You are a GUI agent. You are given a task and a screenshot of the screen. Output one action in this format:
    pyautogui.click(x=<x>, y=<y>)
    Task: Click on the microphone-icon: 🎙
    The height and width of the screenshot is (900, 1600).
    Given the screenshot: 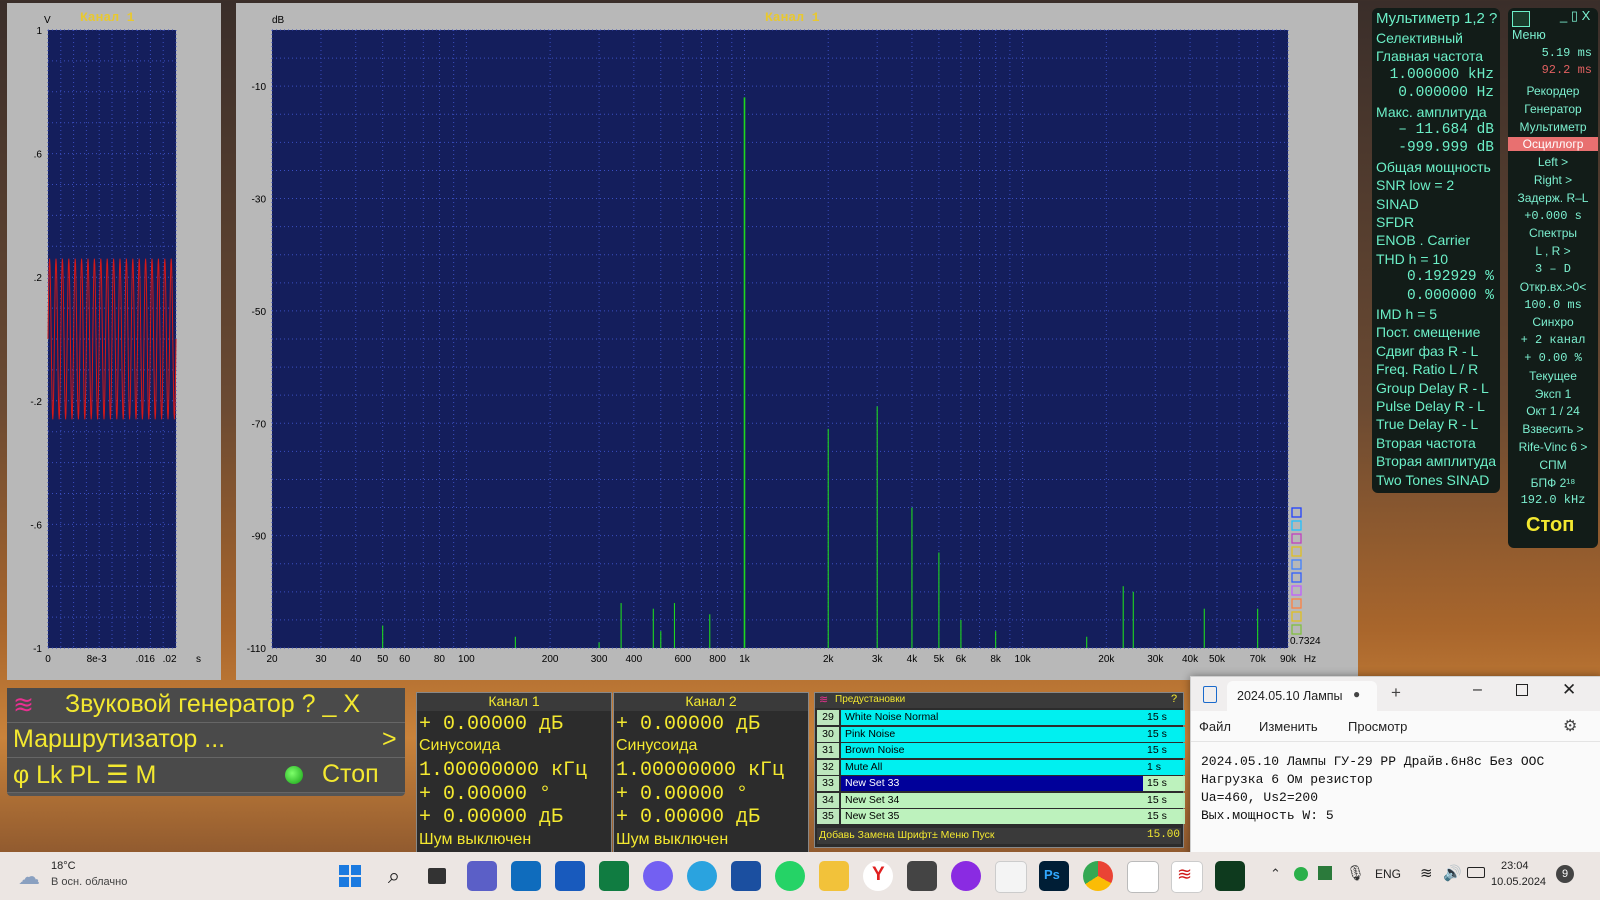 What is the action you would take?
    pyautogui.click(x=1355, y=873)
    